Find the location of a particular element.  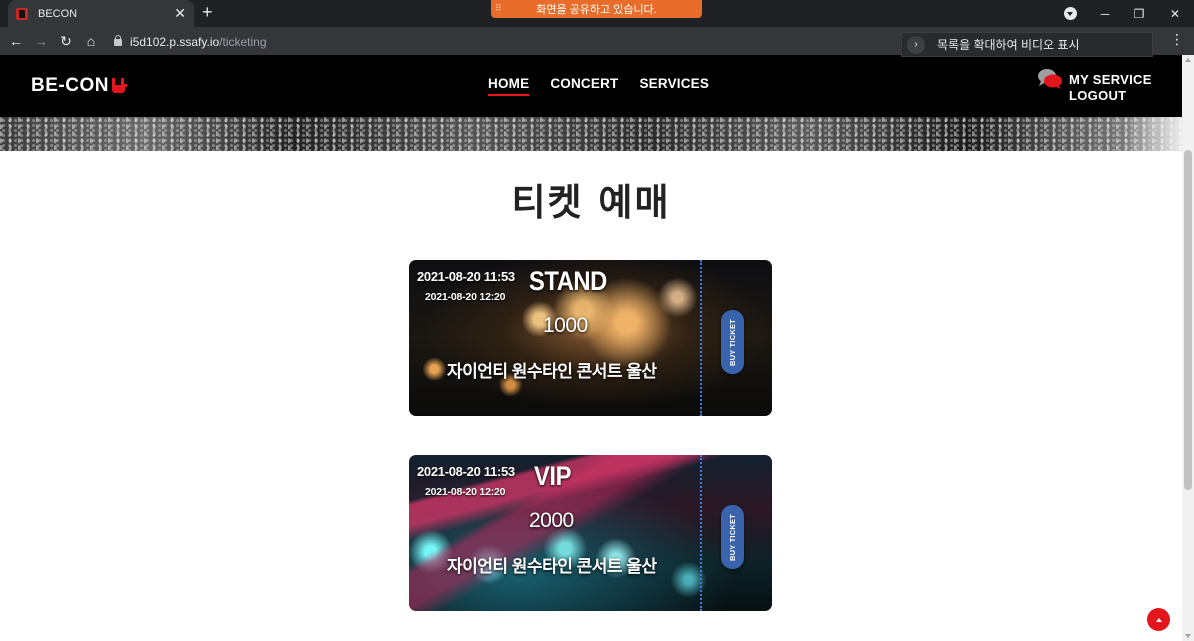

site-logo: BE-CON is located at coordinates (79, 86).